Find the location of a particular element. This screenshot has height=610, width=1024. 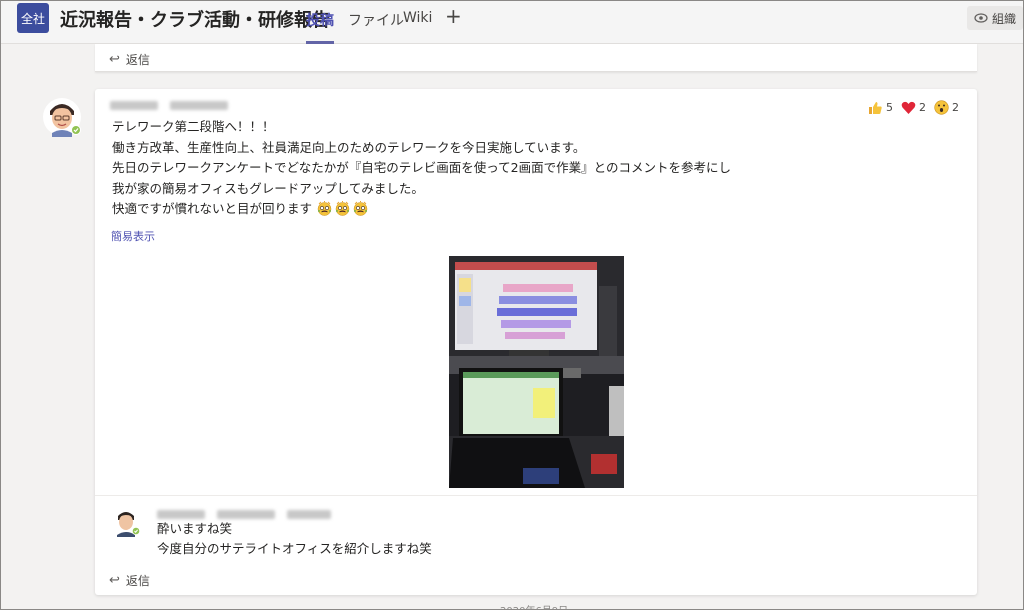

date-divider: 2020年6月9日 is located at coordinates (534, 606).